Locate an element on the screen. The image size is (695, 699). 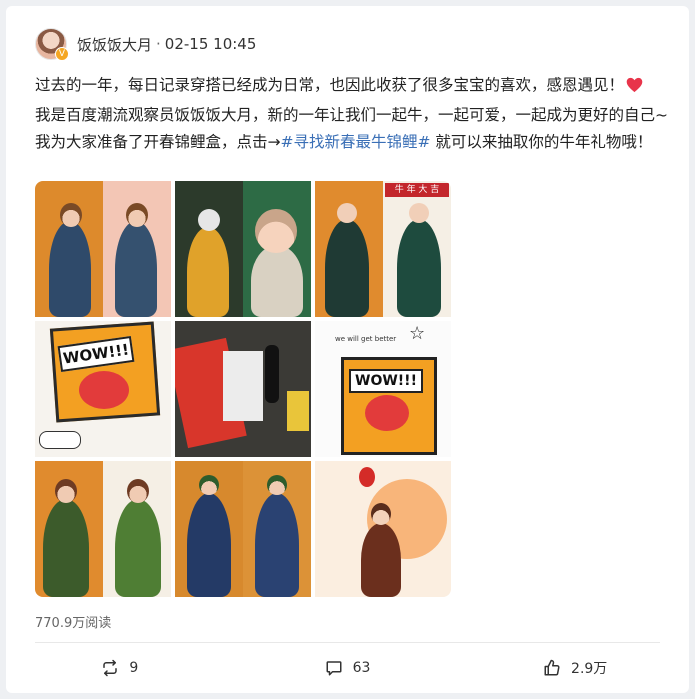
divider is located at coordinates (347, 642).